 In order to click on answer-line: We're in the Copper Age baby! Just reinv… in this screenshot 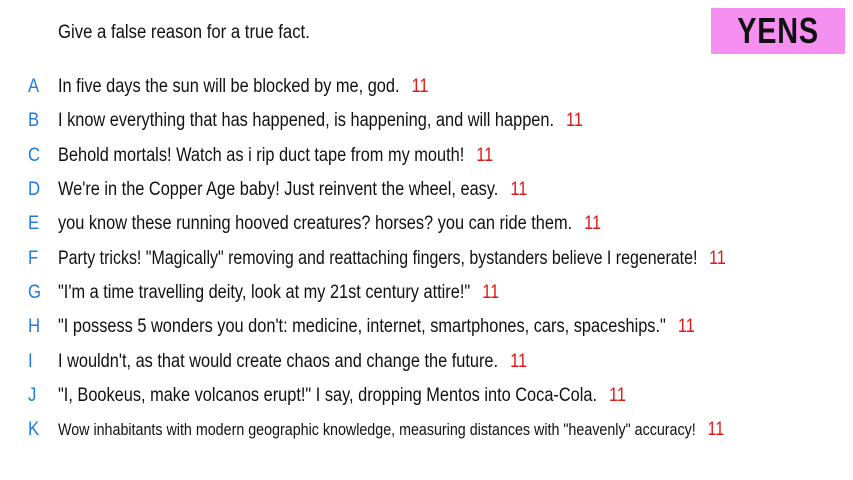, I will do `click(292, 190)`.